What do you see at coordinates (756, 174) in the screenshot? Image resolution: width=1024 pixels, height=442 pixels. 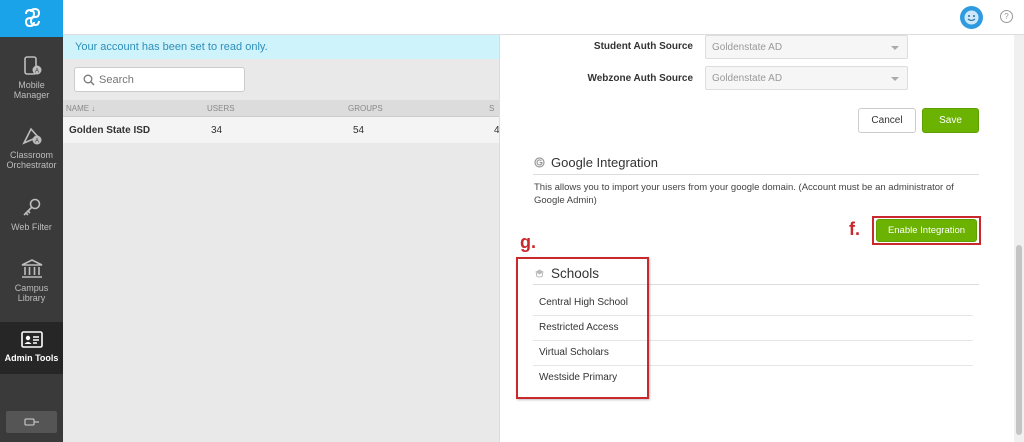 I see `divider` at bounding box center [756, 174].